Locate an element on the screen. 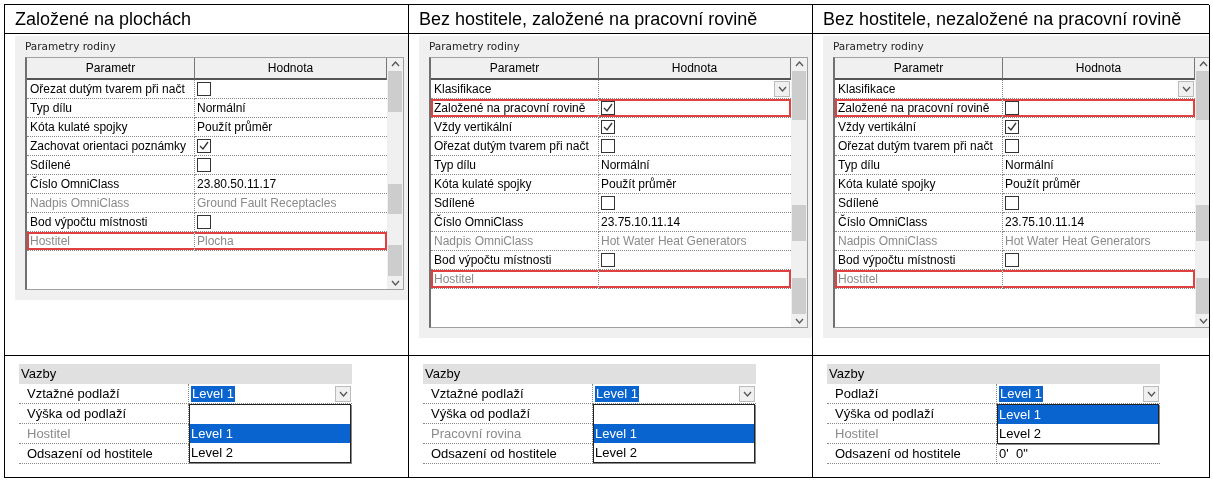 Image resolution: width=1213 pixels, height=481 pixels. value-text: 23.80.50.11.17 is located at coordinates (237, 184).